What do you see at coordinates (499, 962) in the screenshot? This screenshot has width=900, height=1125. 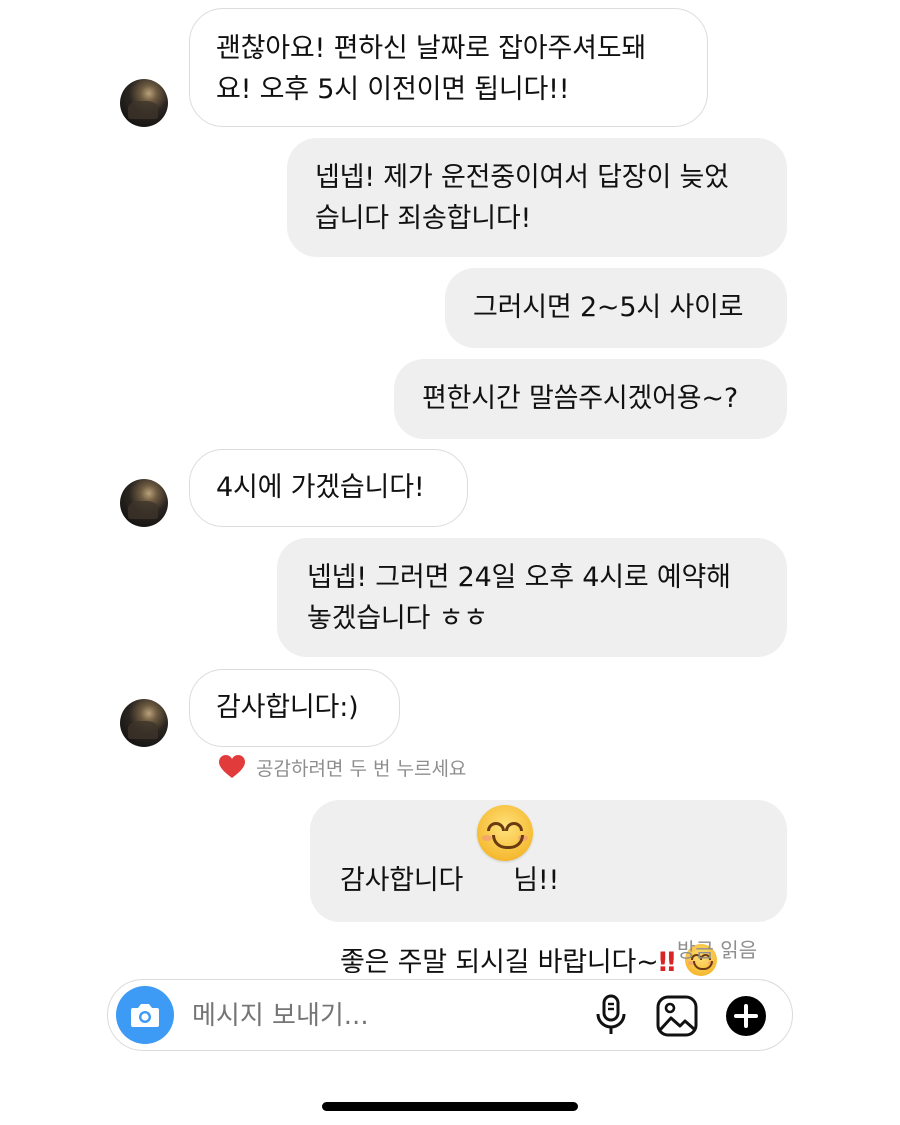 I see `message-text: 좋은 주말 되시길 바랍니다~` at bounding box center [499, 962].